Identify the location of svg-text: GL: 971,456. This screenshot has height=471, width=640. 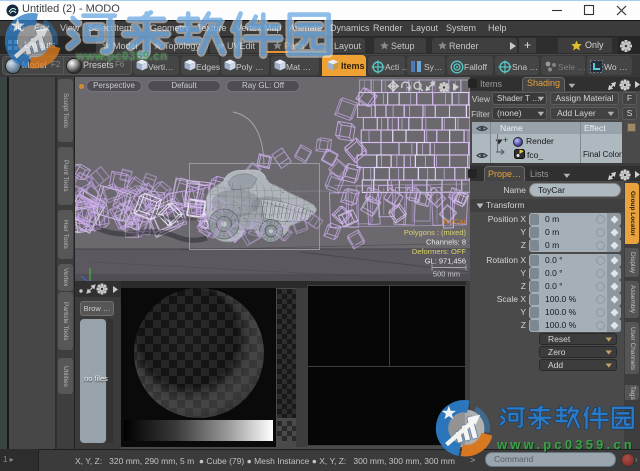
(445, 261).